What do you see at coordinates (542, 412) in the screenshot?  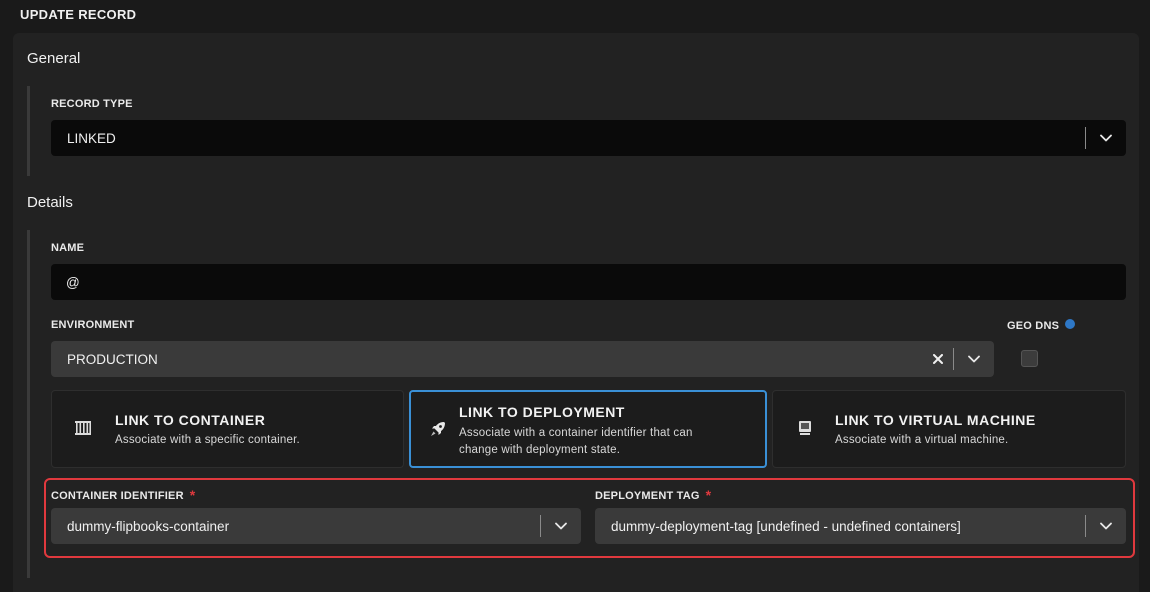 I see `card-title: LINK TO DEPLOYMENT` at bounding box center [542, 412].